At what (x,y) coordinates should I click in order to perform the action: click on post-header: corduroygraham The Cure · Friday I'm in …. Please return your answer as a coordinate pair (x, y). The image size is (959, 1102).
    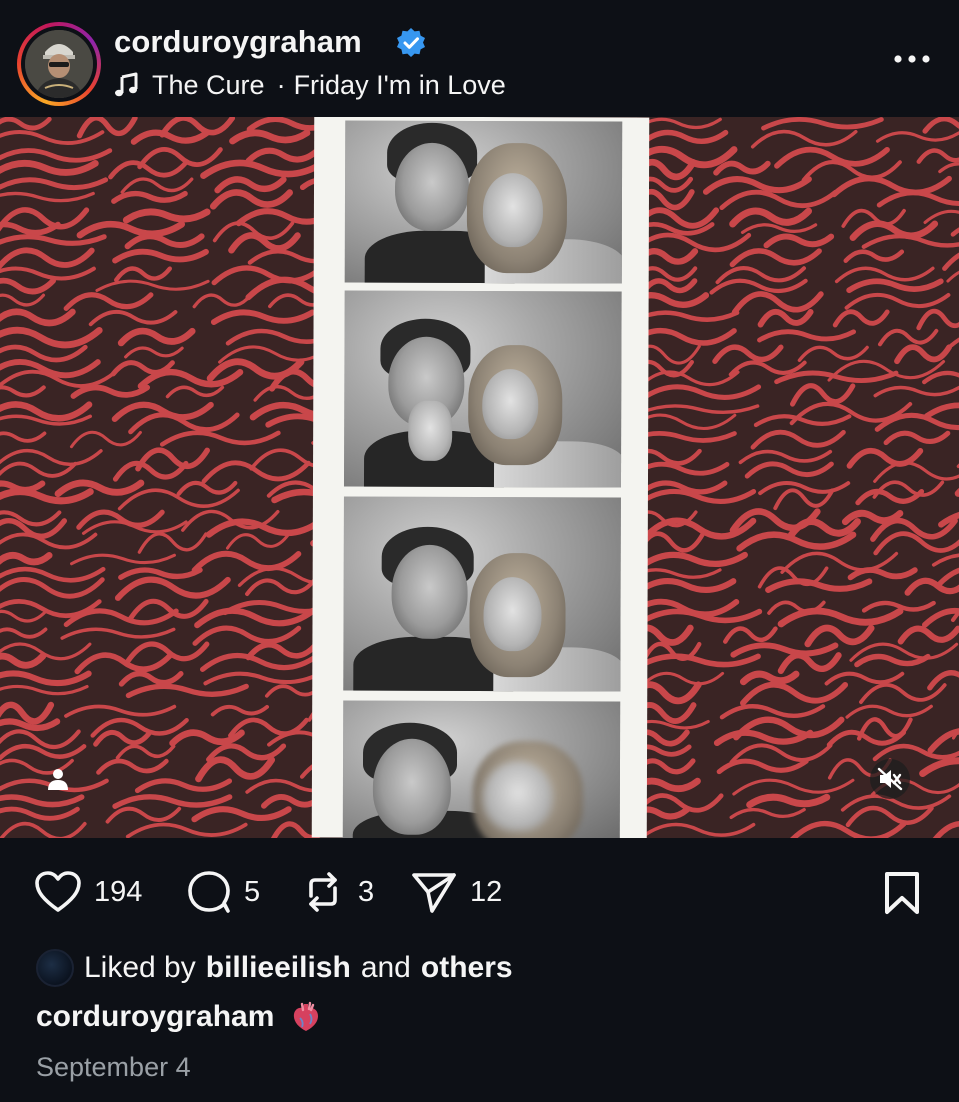
    Looking at the image, I should click on (479, 58).